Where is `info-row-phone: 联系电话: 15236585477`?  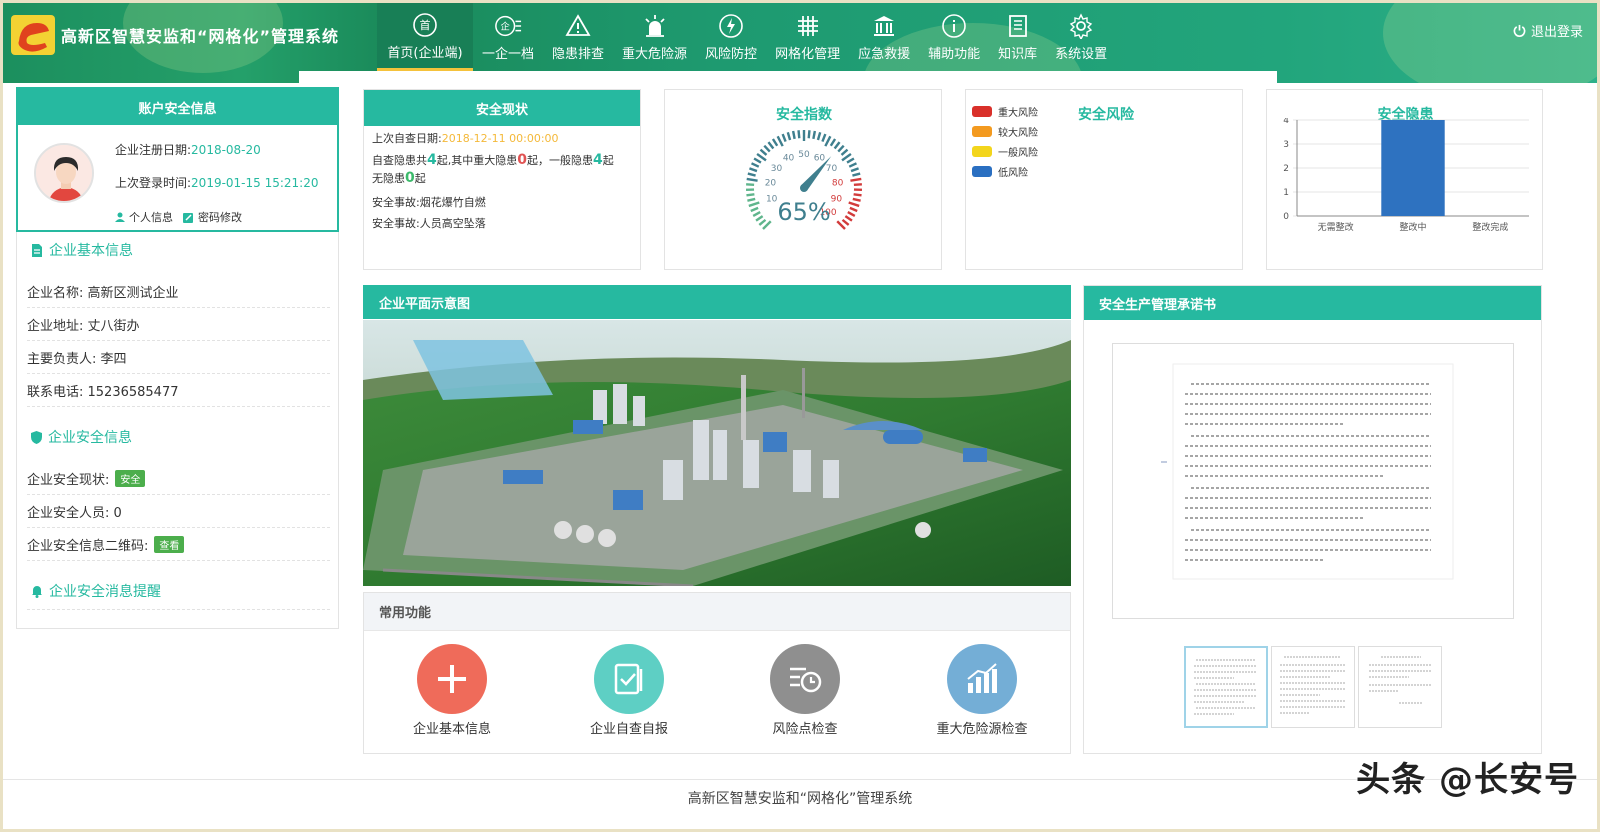
info-row-phone: 联系电话: 15236585477 is located at coordinates (178, 391).